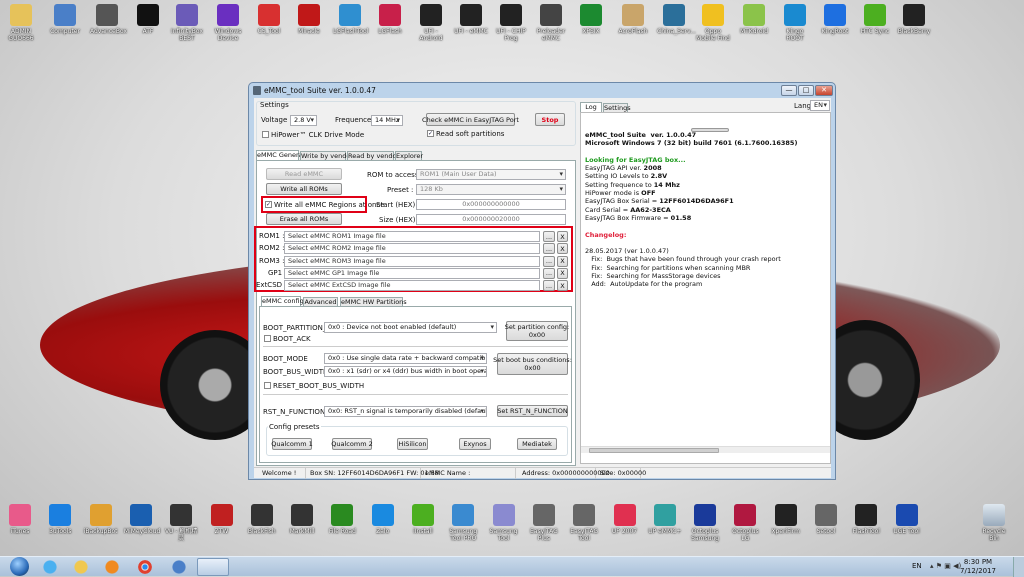 The image size is (1024, 577). What do you see at coordinates (820, 105) in the screenshot?
I see `lang-select: EN` at bounding box center [820, 105].